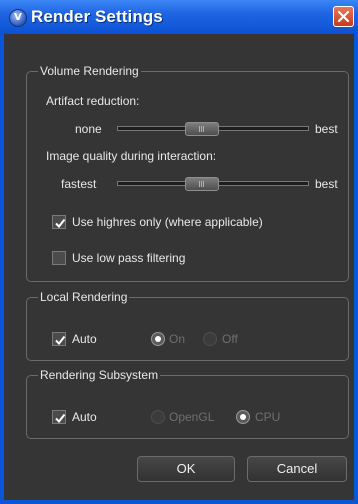 Image resolution: width=358 pixels, height=504 pixels. I want to click on local-rendering-group: Local Rendering Auto On Off, so click(187, 325).